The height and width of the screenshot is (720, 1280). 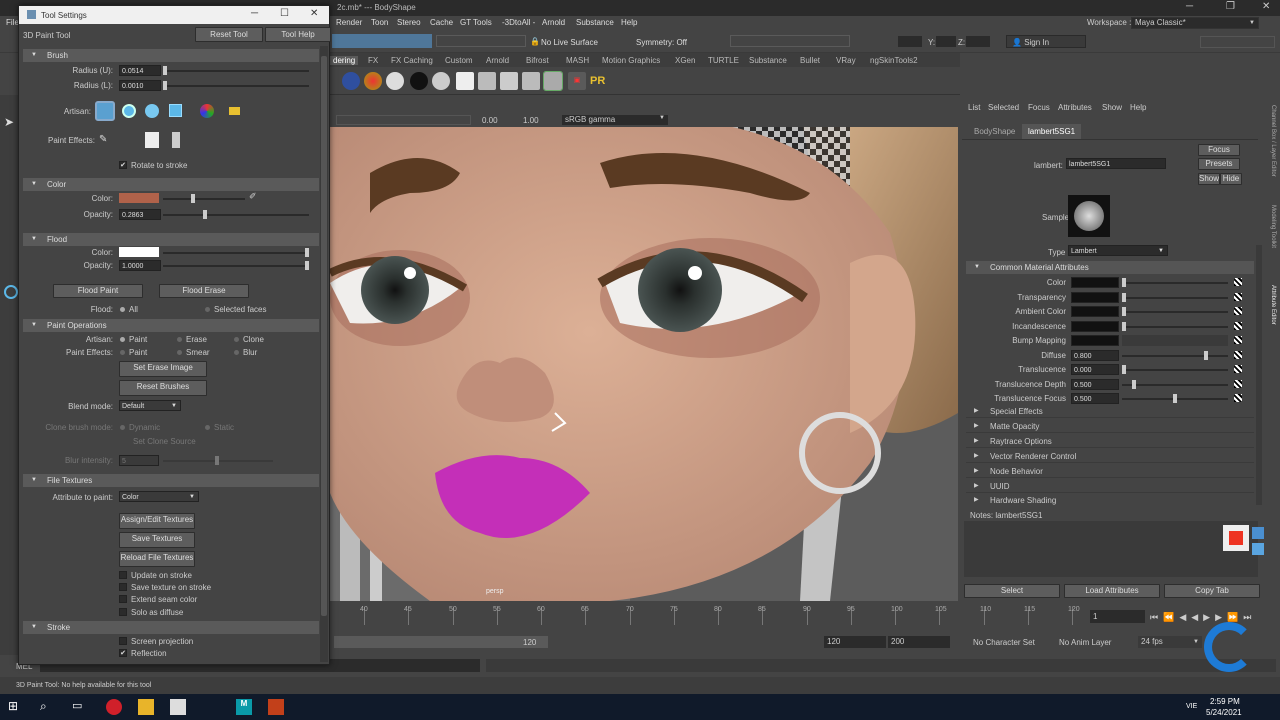 I want to click on flood-opacity-slider, so click(x=236, y=265).